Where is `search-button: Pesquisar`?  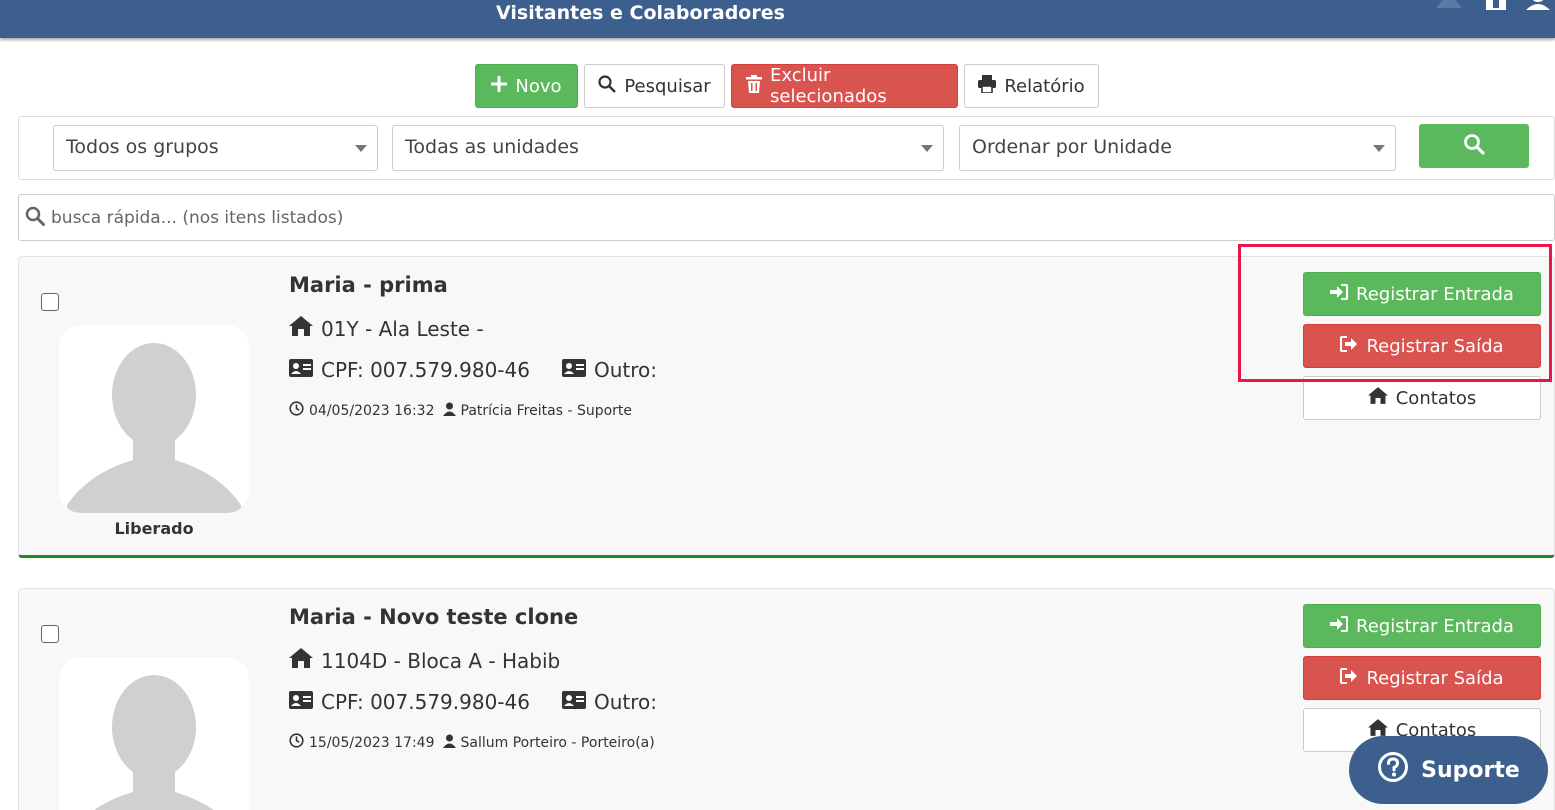
search-button: Pesquisar is located at coordinates (654, 86).